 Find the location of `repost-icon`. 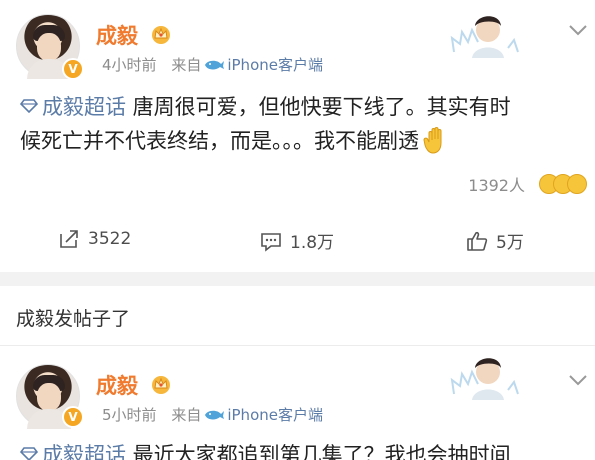

repost-icon is located at coordinates (69, 239).